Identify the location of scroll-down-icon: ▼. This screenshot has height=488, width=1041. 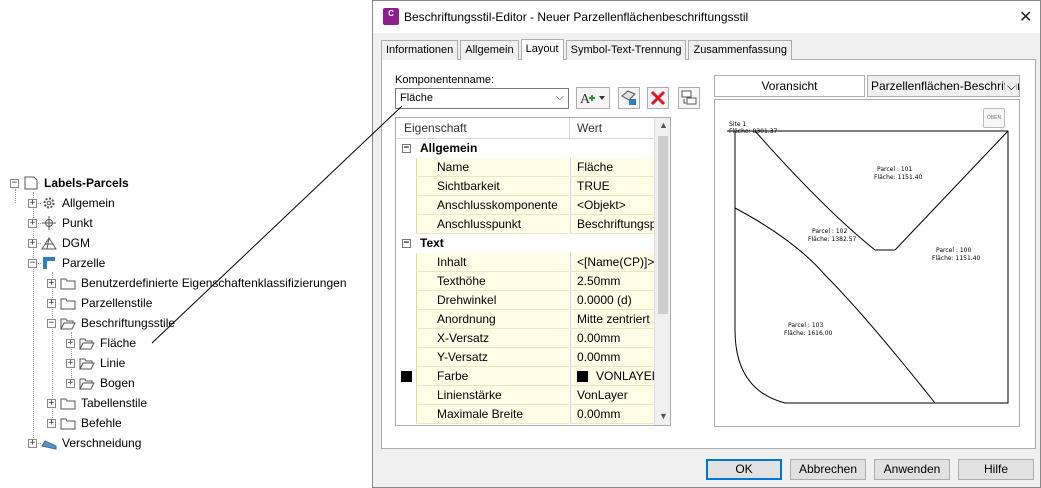
(663, 416).